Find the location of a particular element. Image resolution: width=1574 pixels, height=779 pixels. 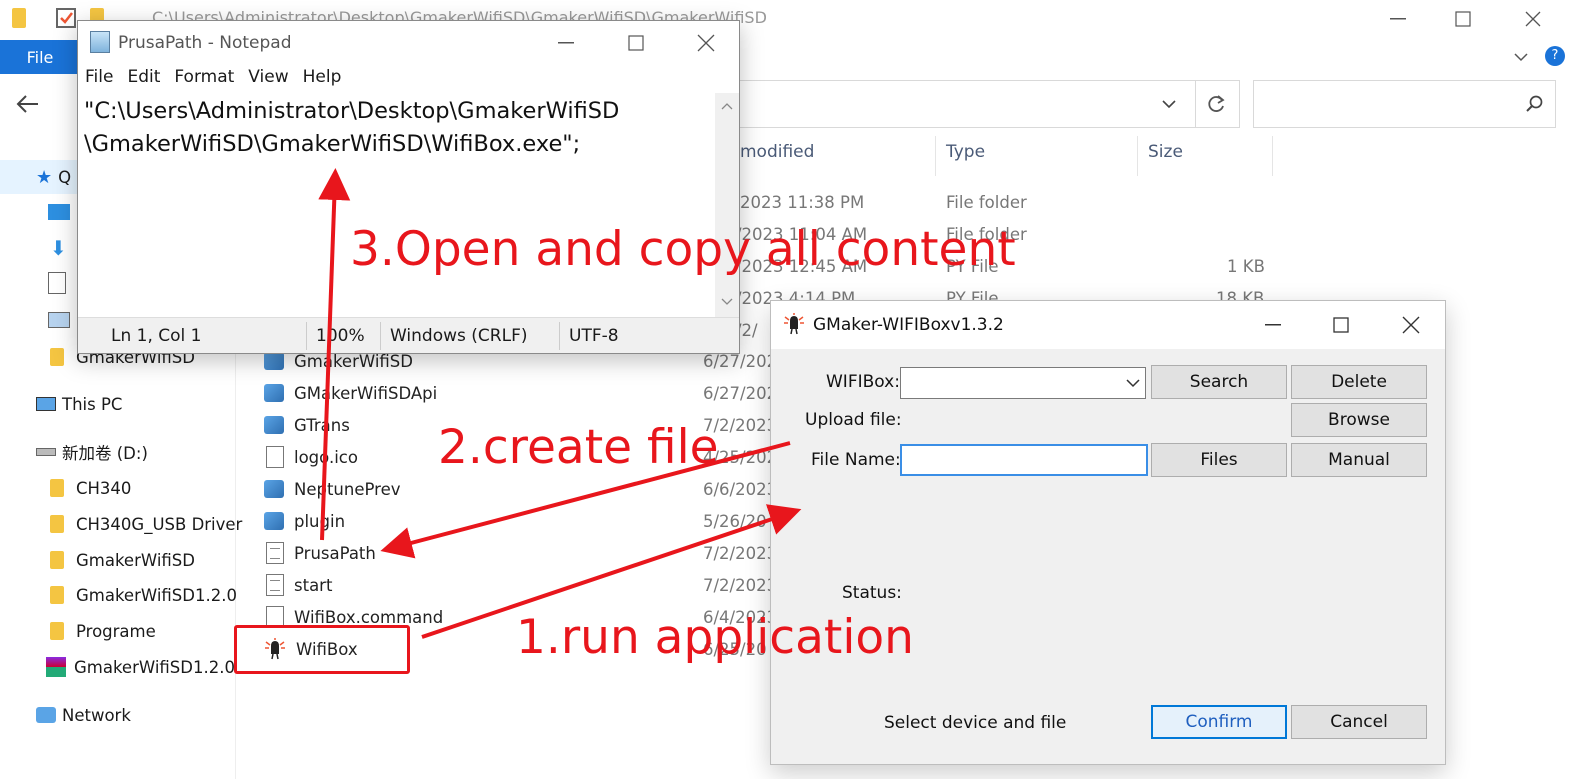

annotation-step3: 3.Open and copy all content is located at coordinates (683, 249).